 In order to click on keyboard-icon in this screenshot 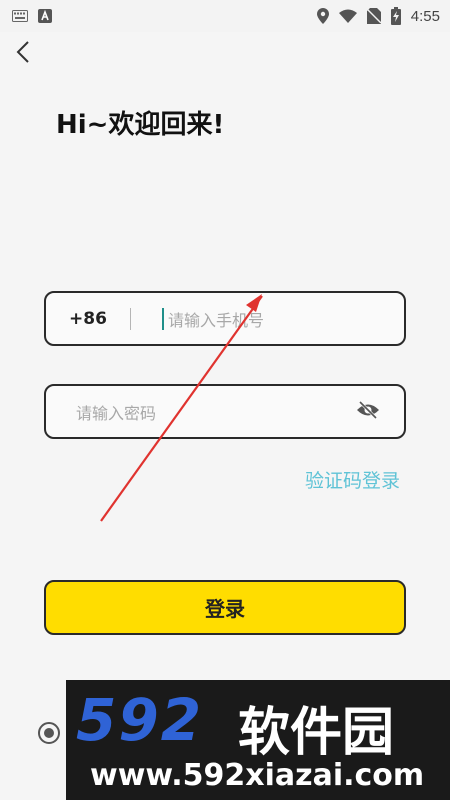, I will do `click(20, 16)`.